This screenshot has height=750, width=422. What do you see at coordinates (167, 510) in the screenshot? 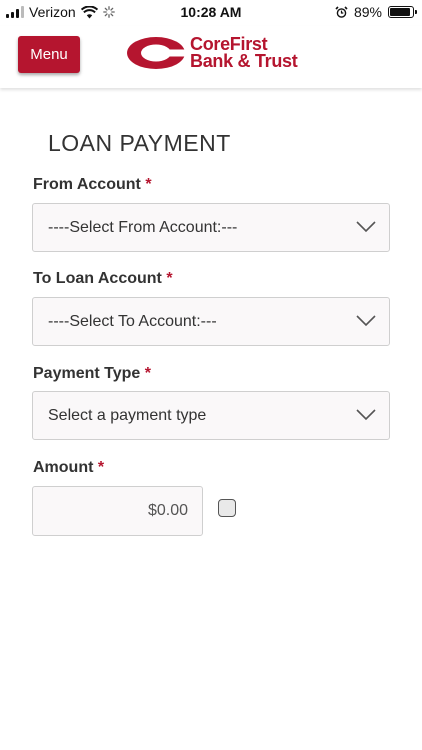
I see `amount-value: $0.00` at bounding box center [167, 510].